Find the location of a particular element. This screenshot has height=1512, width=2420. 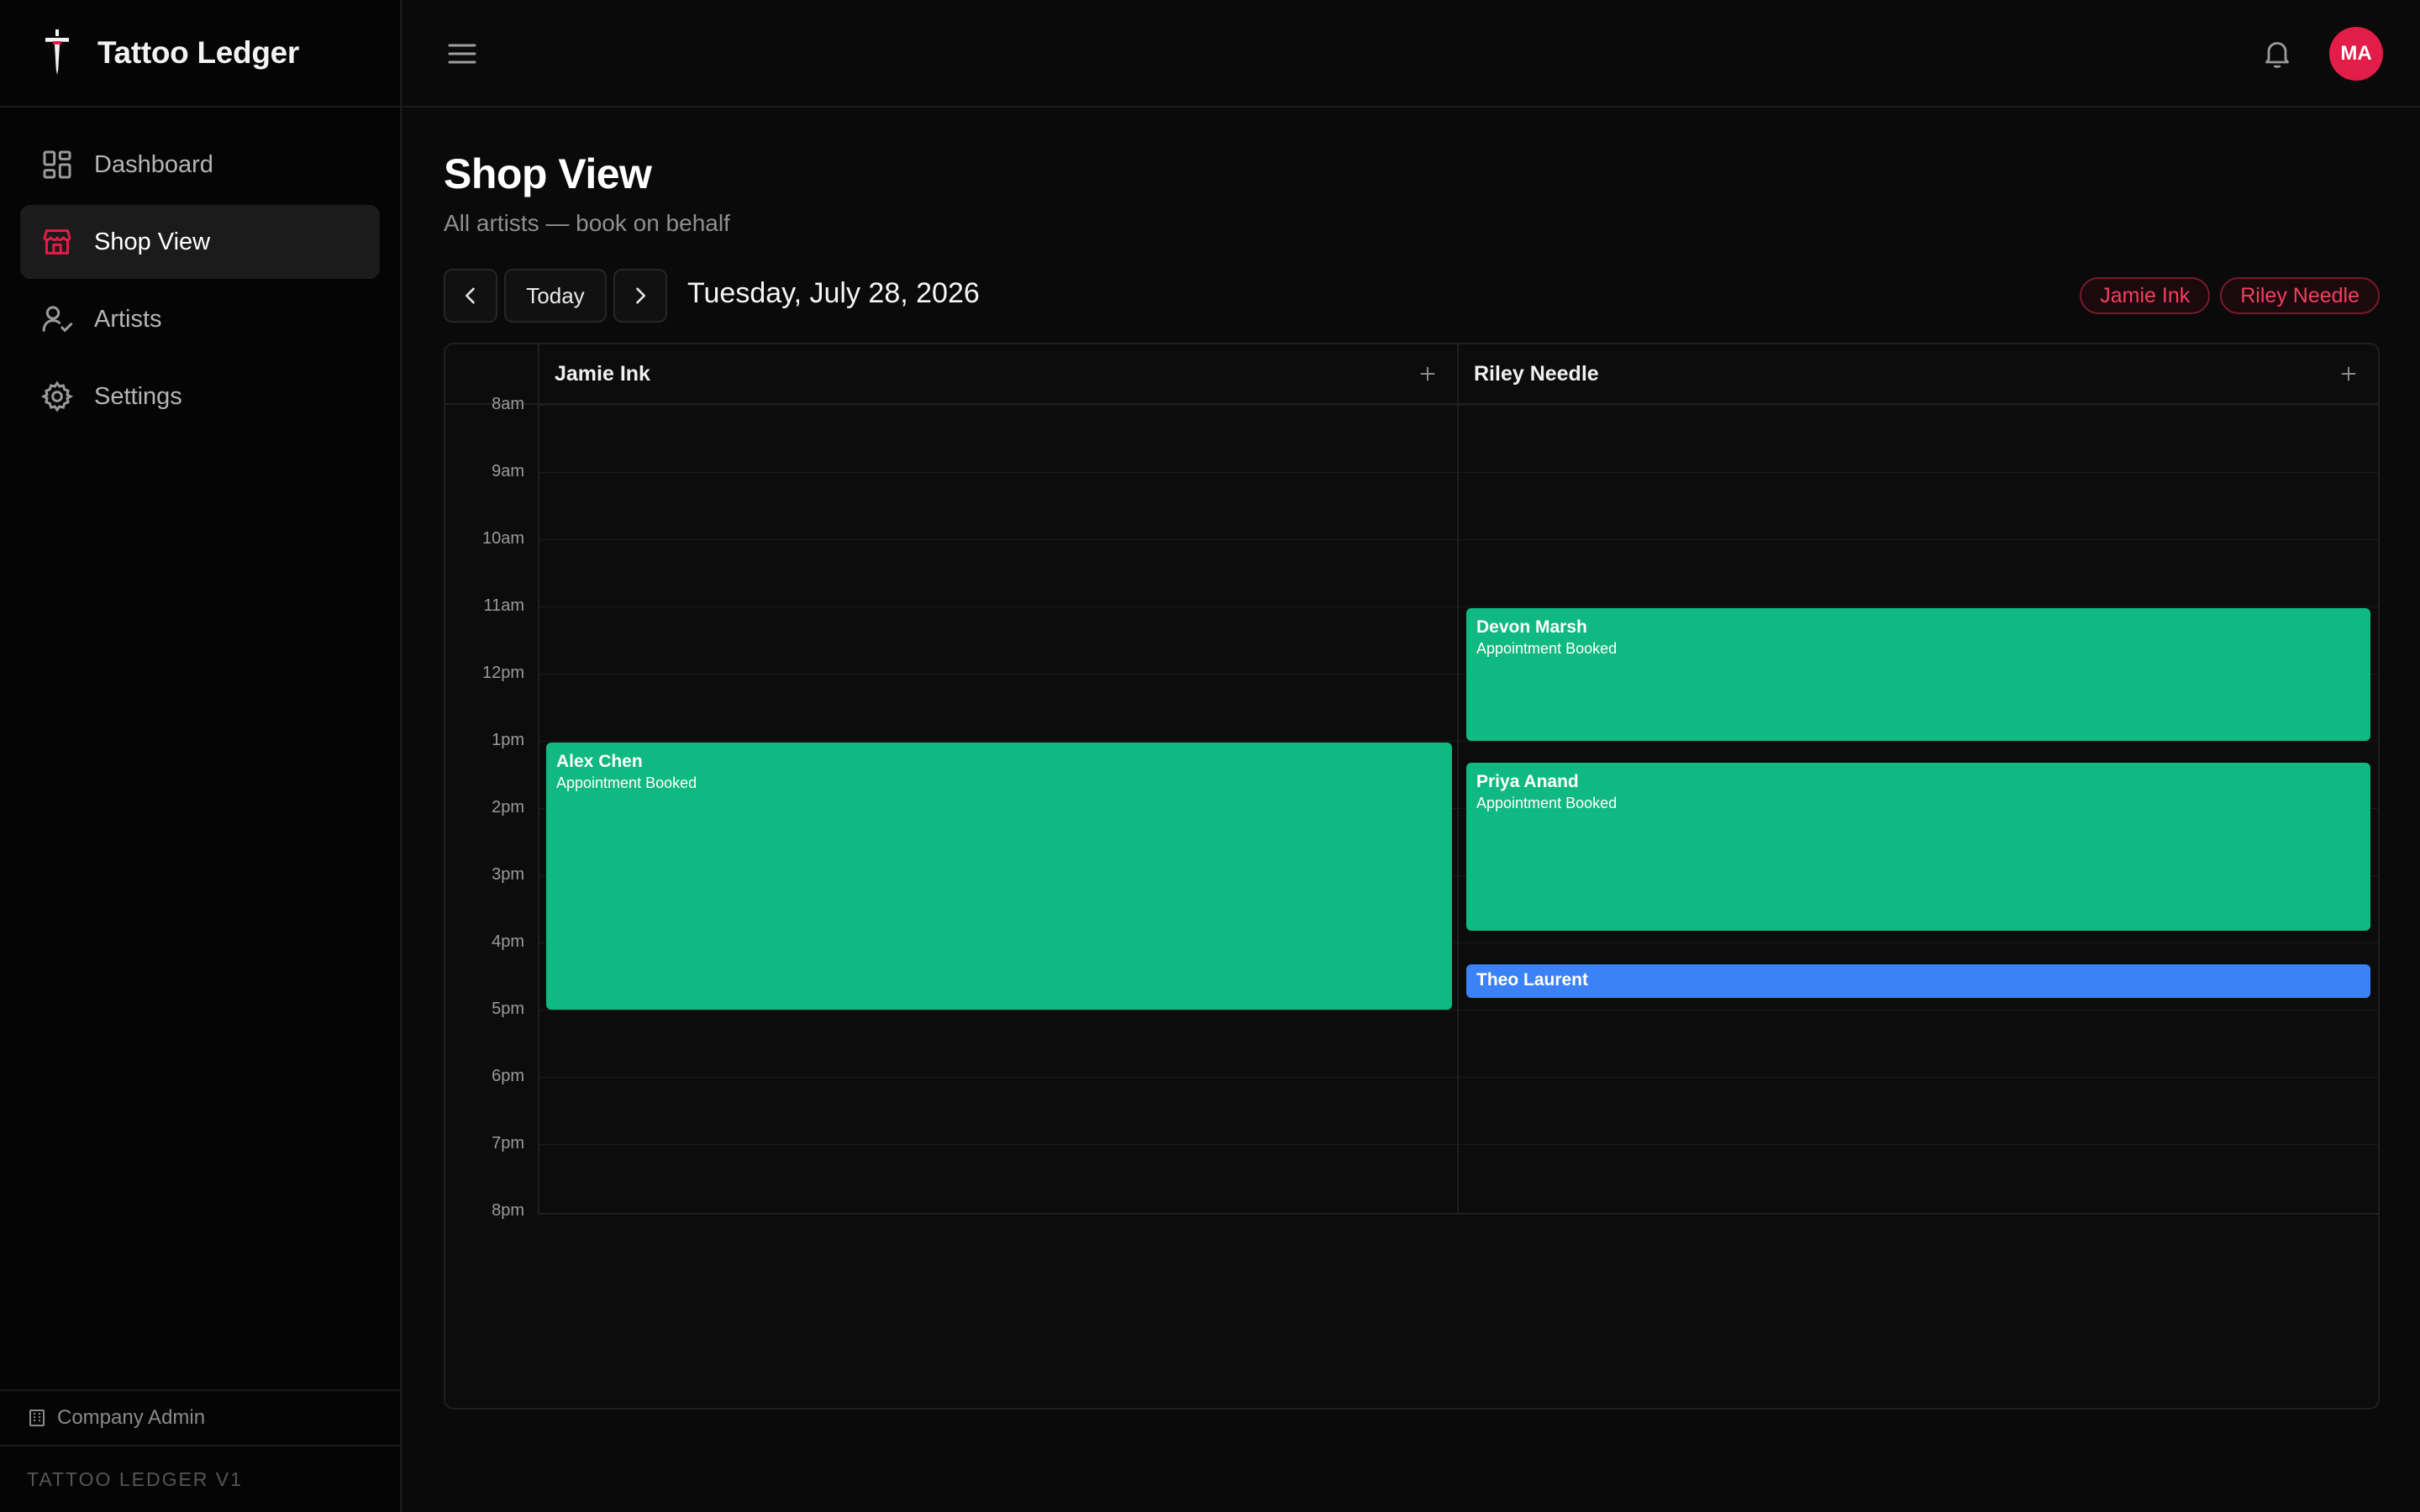

page-title: Shop View is located at coordinates (548, 173).